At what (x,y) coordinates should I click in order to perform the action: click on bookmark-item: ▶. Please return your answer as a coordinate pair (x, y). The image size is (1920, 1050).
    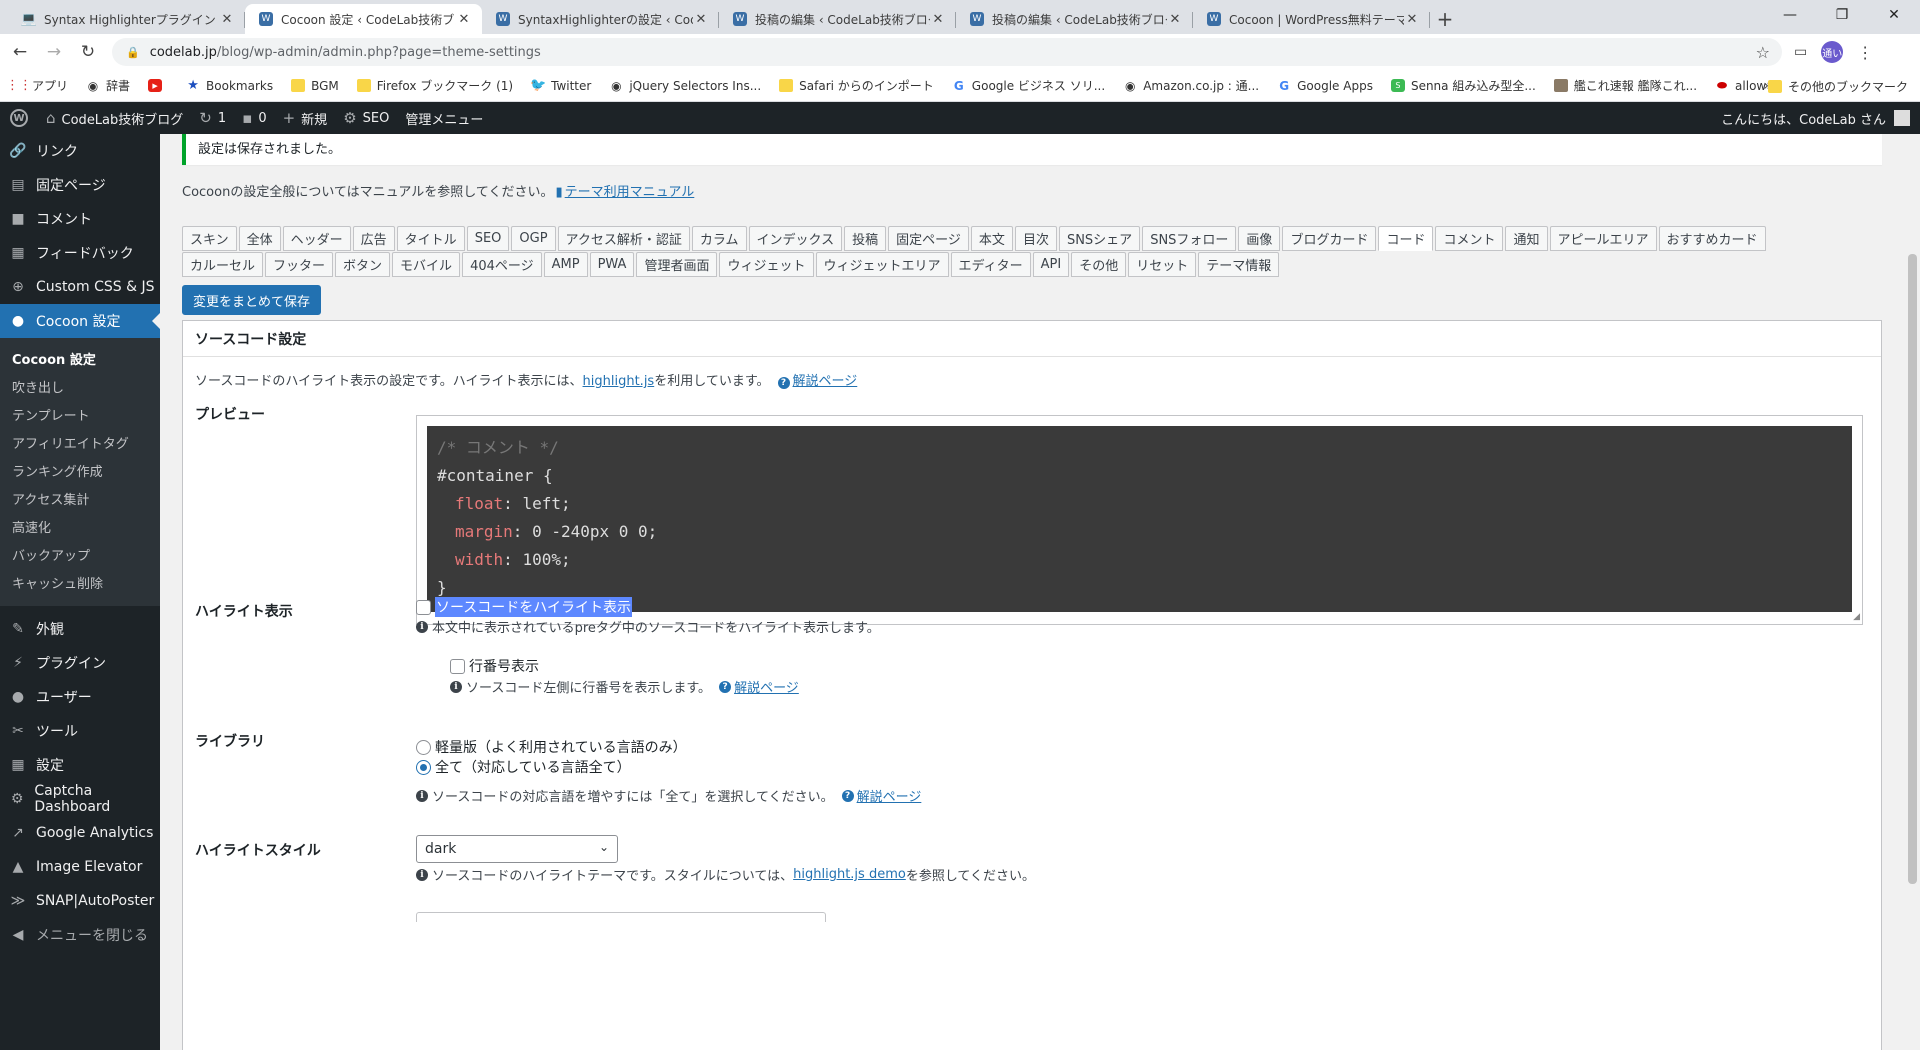
    Looking at the image, I should click on (158, 85).